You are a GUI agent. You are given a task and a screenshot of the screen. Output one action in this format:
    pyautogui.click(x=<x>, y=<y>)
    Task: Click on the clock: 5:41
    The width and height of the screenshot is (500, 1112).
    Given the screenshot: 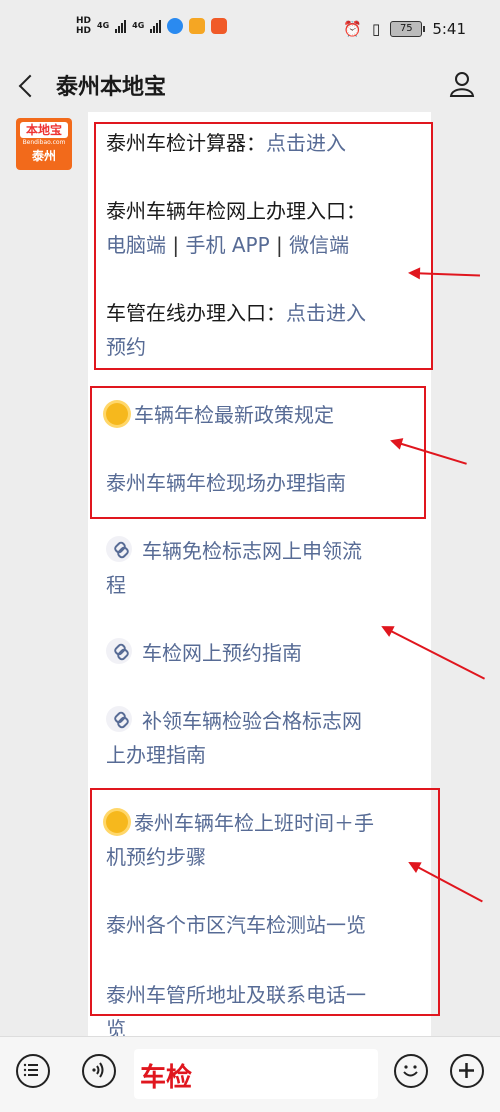 What is the action you would take?
    pyautogui.click(x=449, y=29)
    